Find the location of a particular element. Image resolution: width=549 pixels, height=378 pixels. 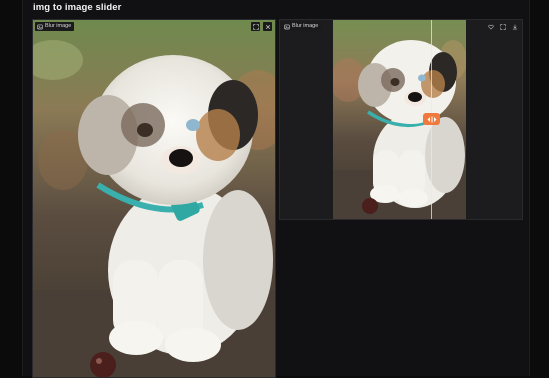

download-button is located at coordinates (514, 26).